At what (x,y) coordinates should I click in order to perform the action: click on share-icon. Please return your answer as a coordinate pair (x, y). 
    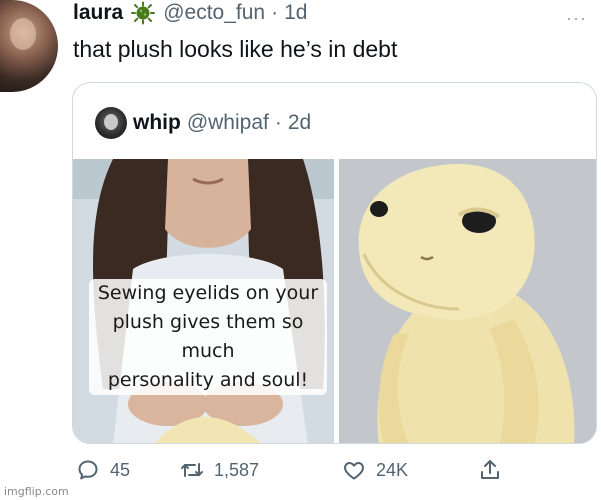
    Looking at the image, I should click on (490, 469).